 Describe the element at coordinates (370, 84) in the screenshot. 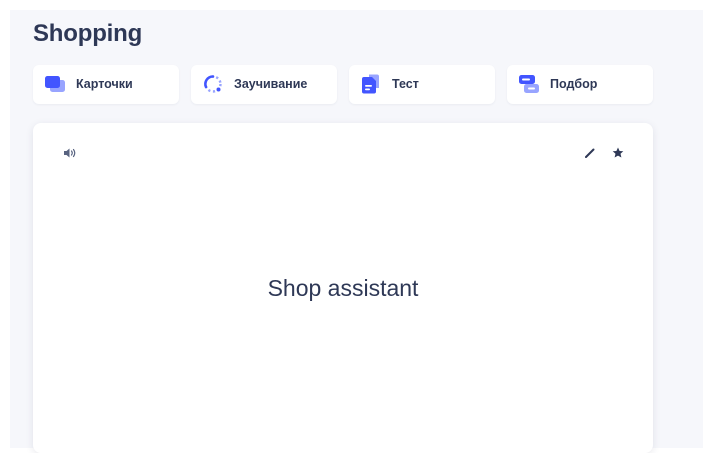

I see `test-document-icon` at that location.